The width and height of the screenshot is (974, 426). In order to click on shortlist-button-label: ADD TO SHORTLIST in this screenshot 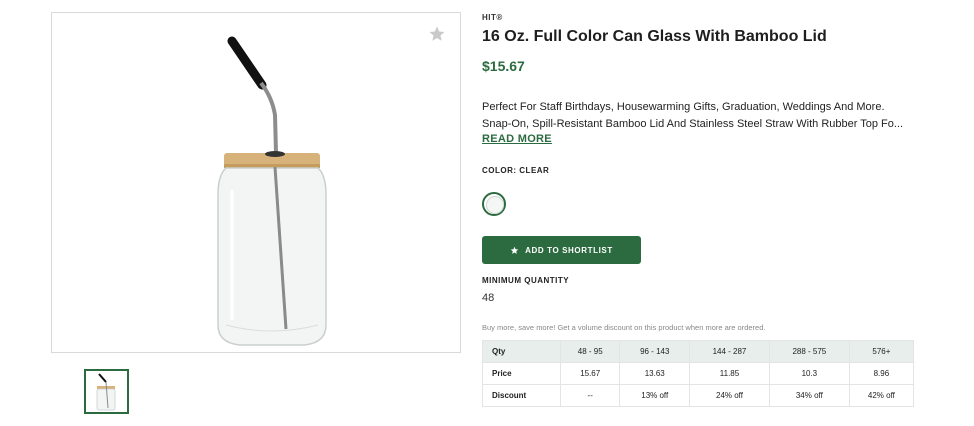, I will do `click(569, 250)`.